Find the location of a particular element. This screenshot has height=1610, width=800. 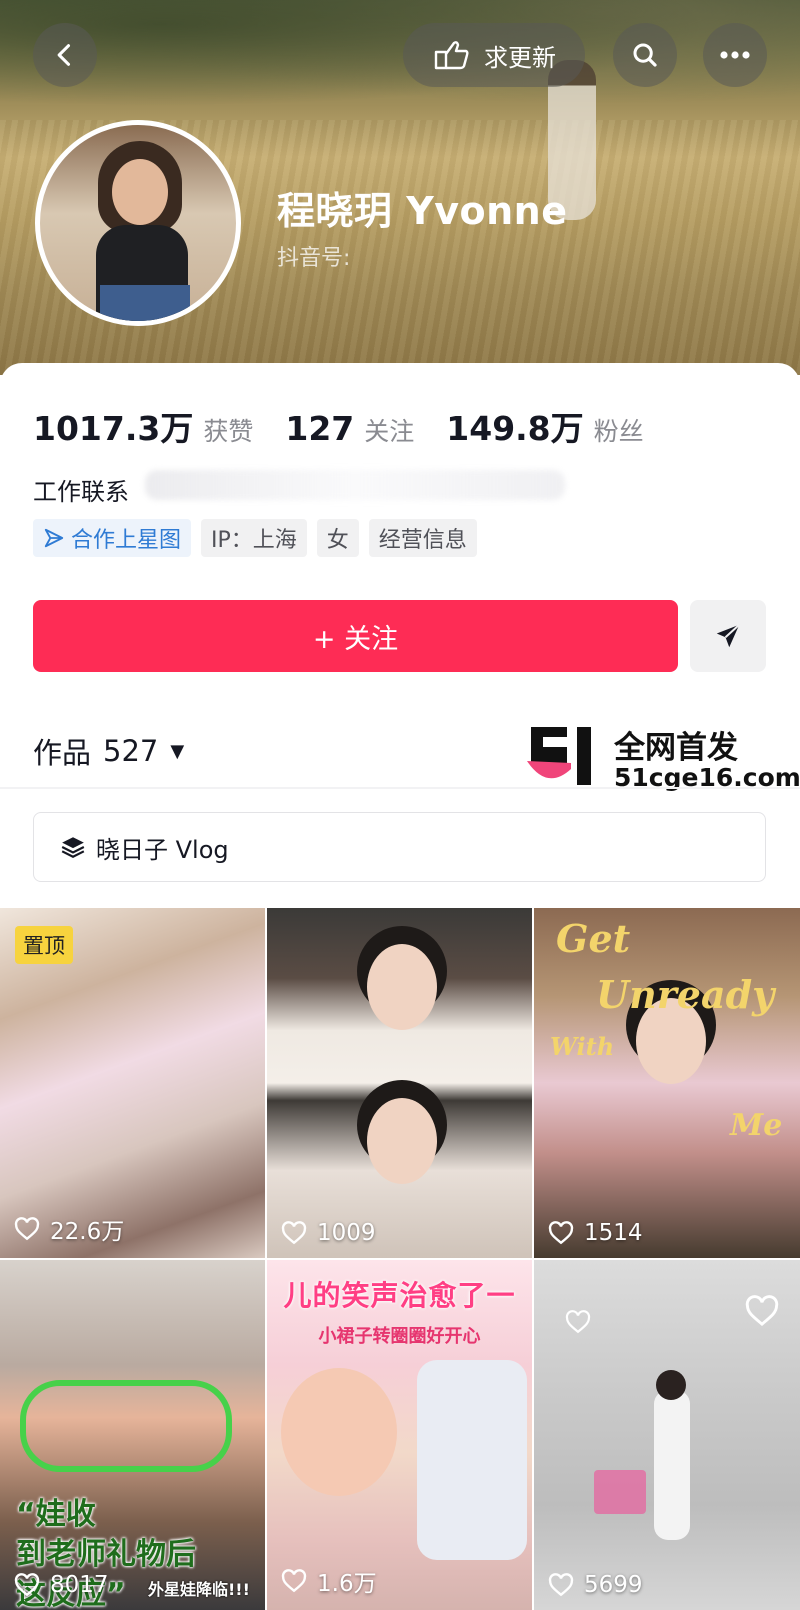

stat-followers-number: 149.8万 is located at coordinates (515, 428).